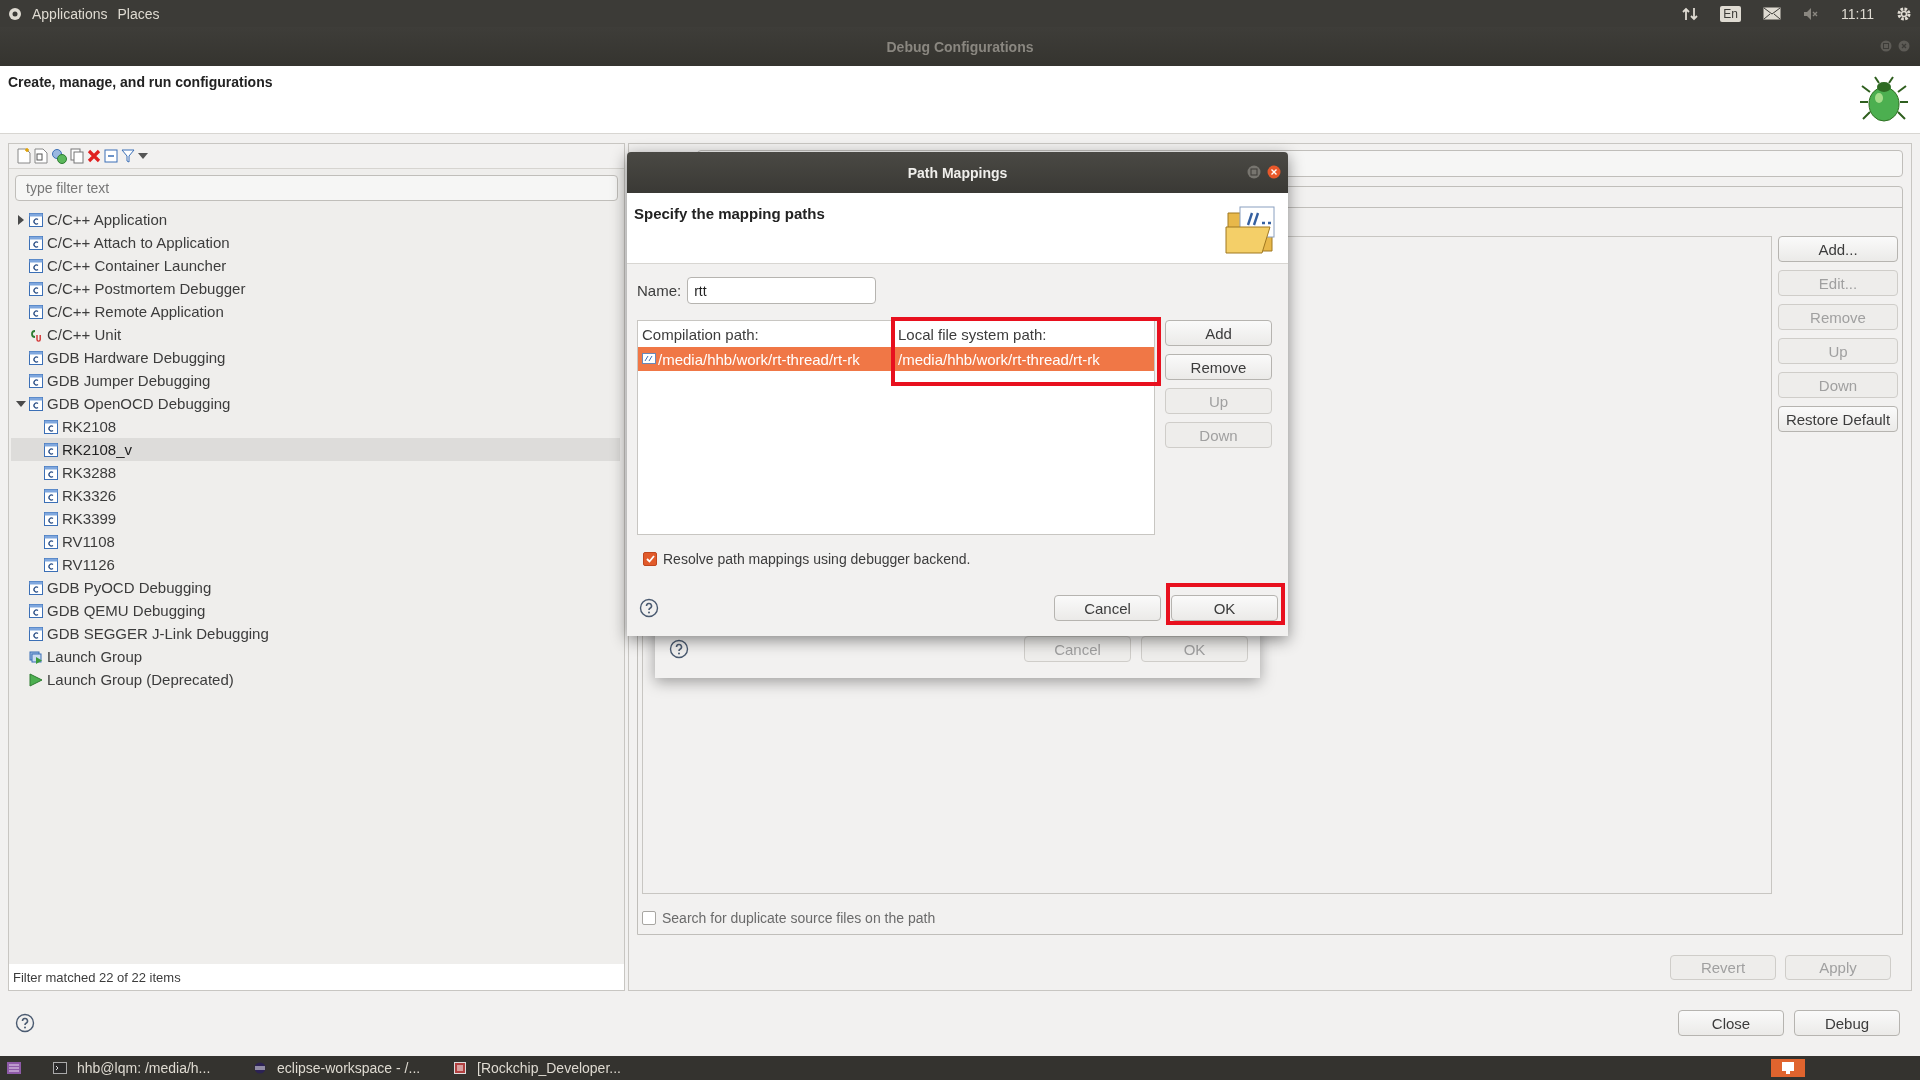 This screenshot has height=1080, width=1920. Describe the element at coordinates (659, 290) in the screenshot. I see `field-label: Name:` at that location.